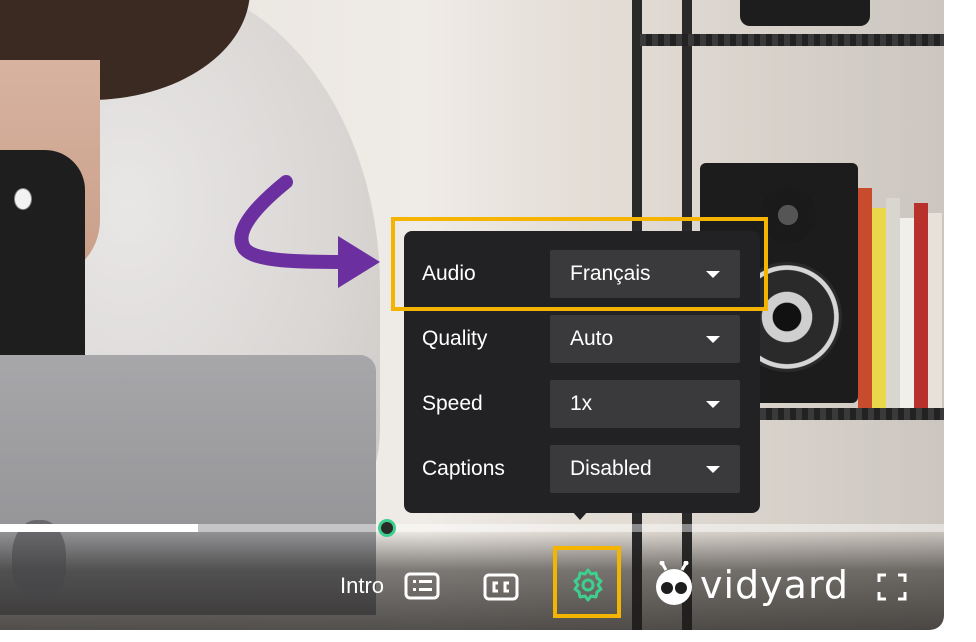  I want to click on vidyard-wordmark: vidyard, so click(775, 585).